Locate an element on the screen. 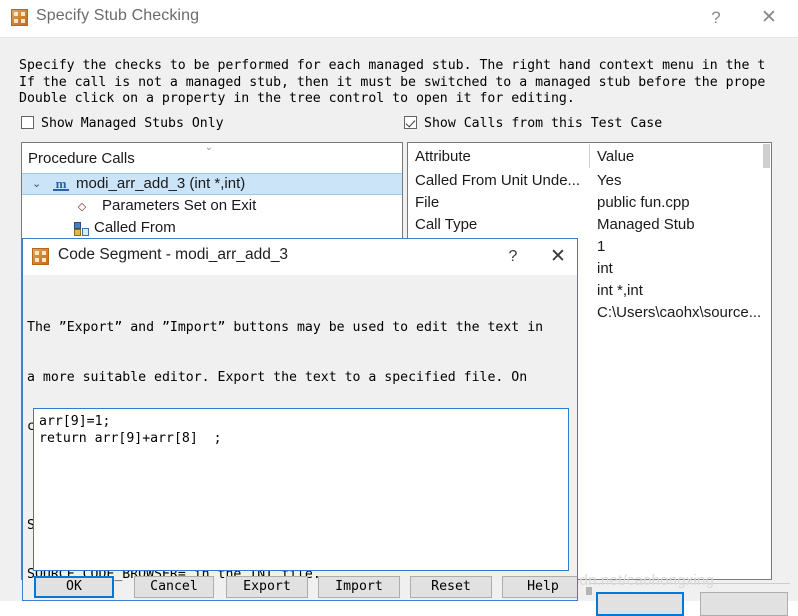 Image resolution: width=798 pixels, height=616 pixels. column-divider is located at coordinates (589, 156).